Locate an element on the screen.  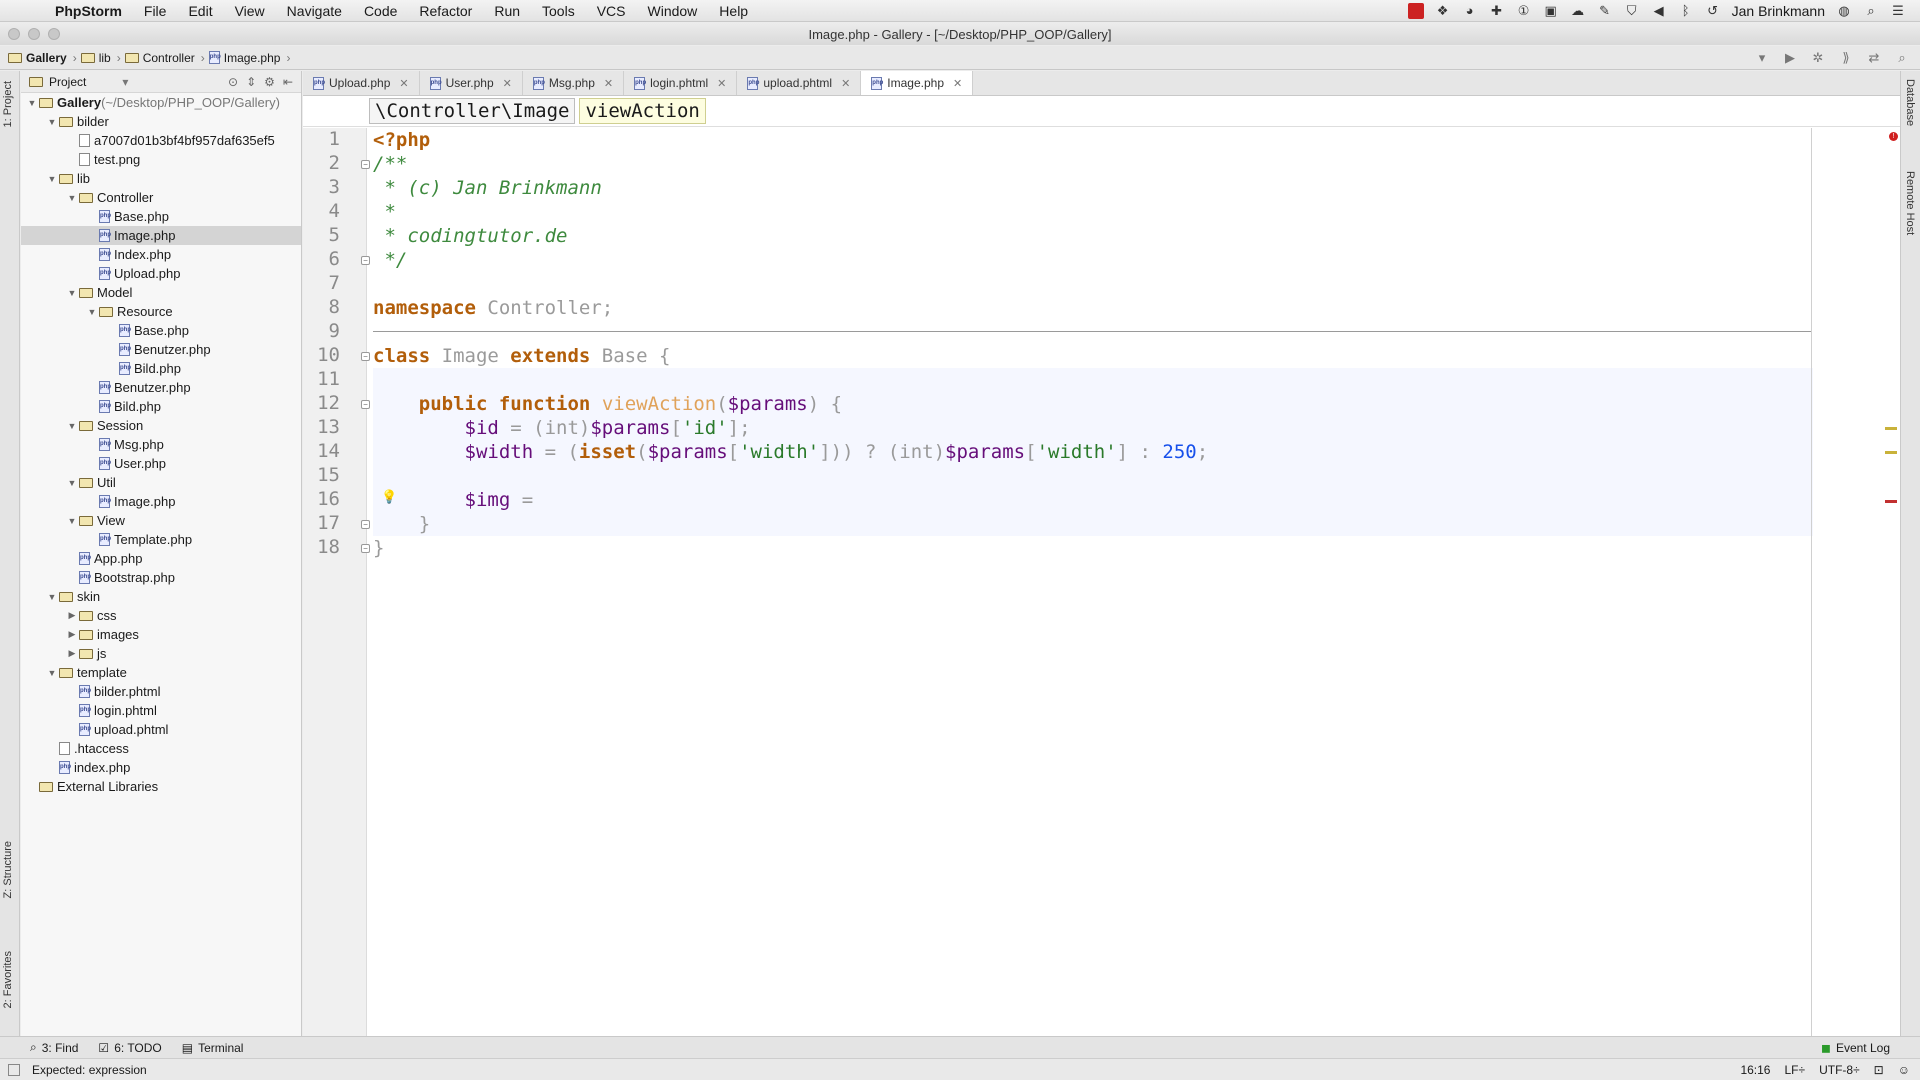
tree-item: test.png is located at coordinates (161, 159).